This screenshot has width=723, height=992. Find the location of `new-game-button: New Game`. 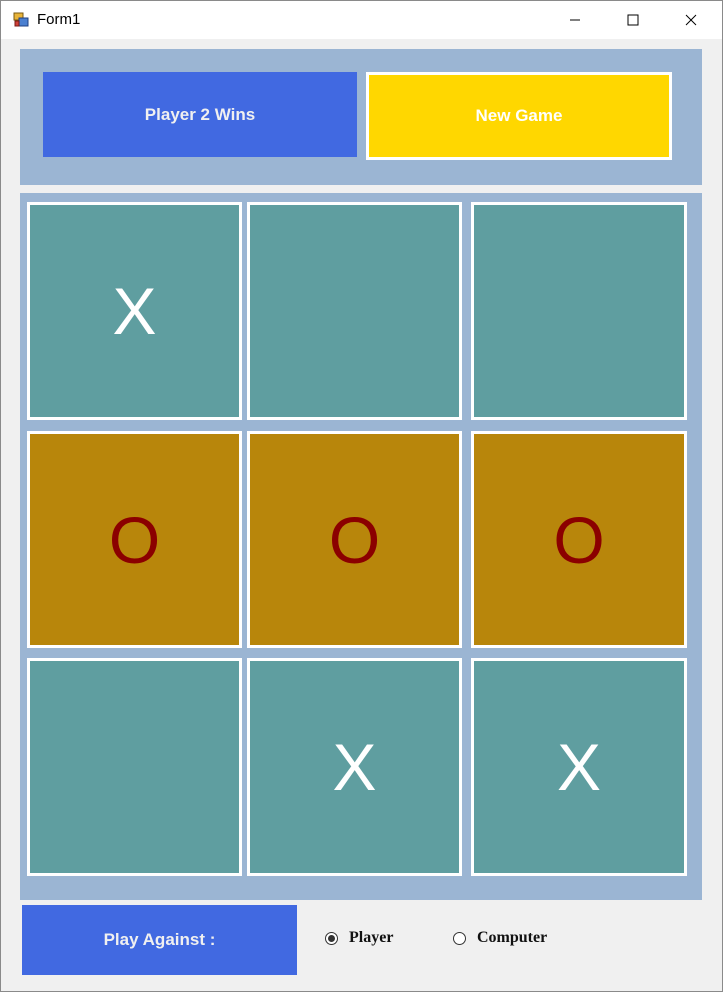

new-game-button: New Game is located at coordinates (519, 116).